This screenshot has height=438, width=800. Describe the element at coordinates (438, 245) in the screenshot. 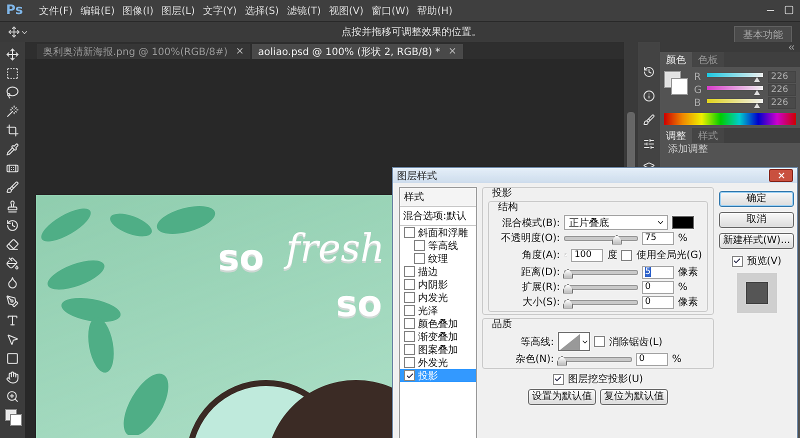

I see `effect-item: 等高线` at that location.